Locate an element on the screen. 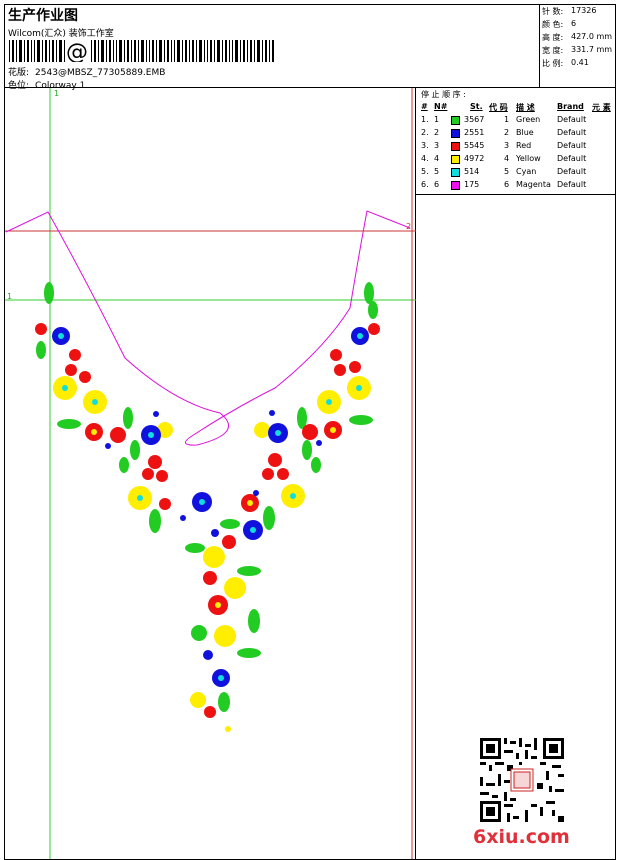 This screenshot has height=860, width=620. stat-scale: 比 例: 0.41 is located at coordinates (565, 63).